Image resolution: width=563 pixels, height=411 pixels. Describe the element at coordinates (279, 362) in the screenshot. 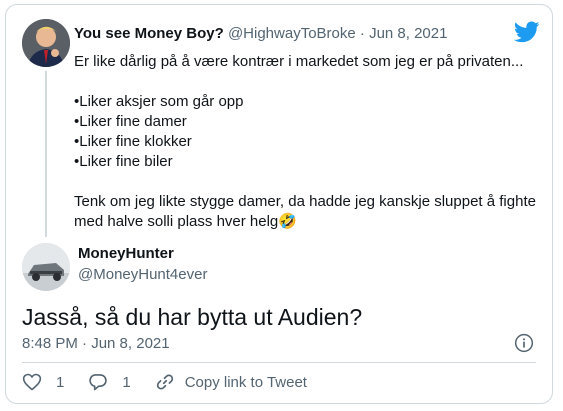

I see `actions-divider` at that location.